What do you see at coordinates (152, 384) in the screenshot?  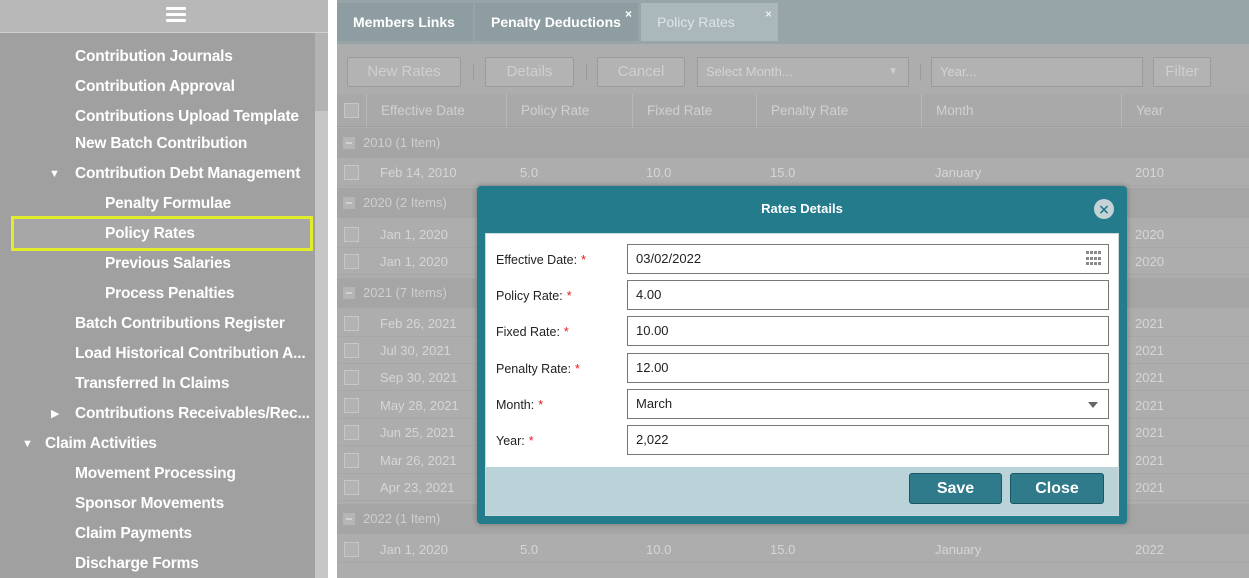 I see `sidebar-item-transferred-in-claims: Transferred In Claims` at bounding box center [152, 384].